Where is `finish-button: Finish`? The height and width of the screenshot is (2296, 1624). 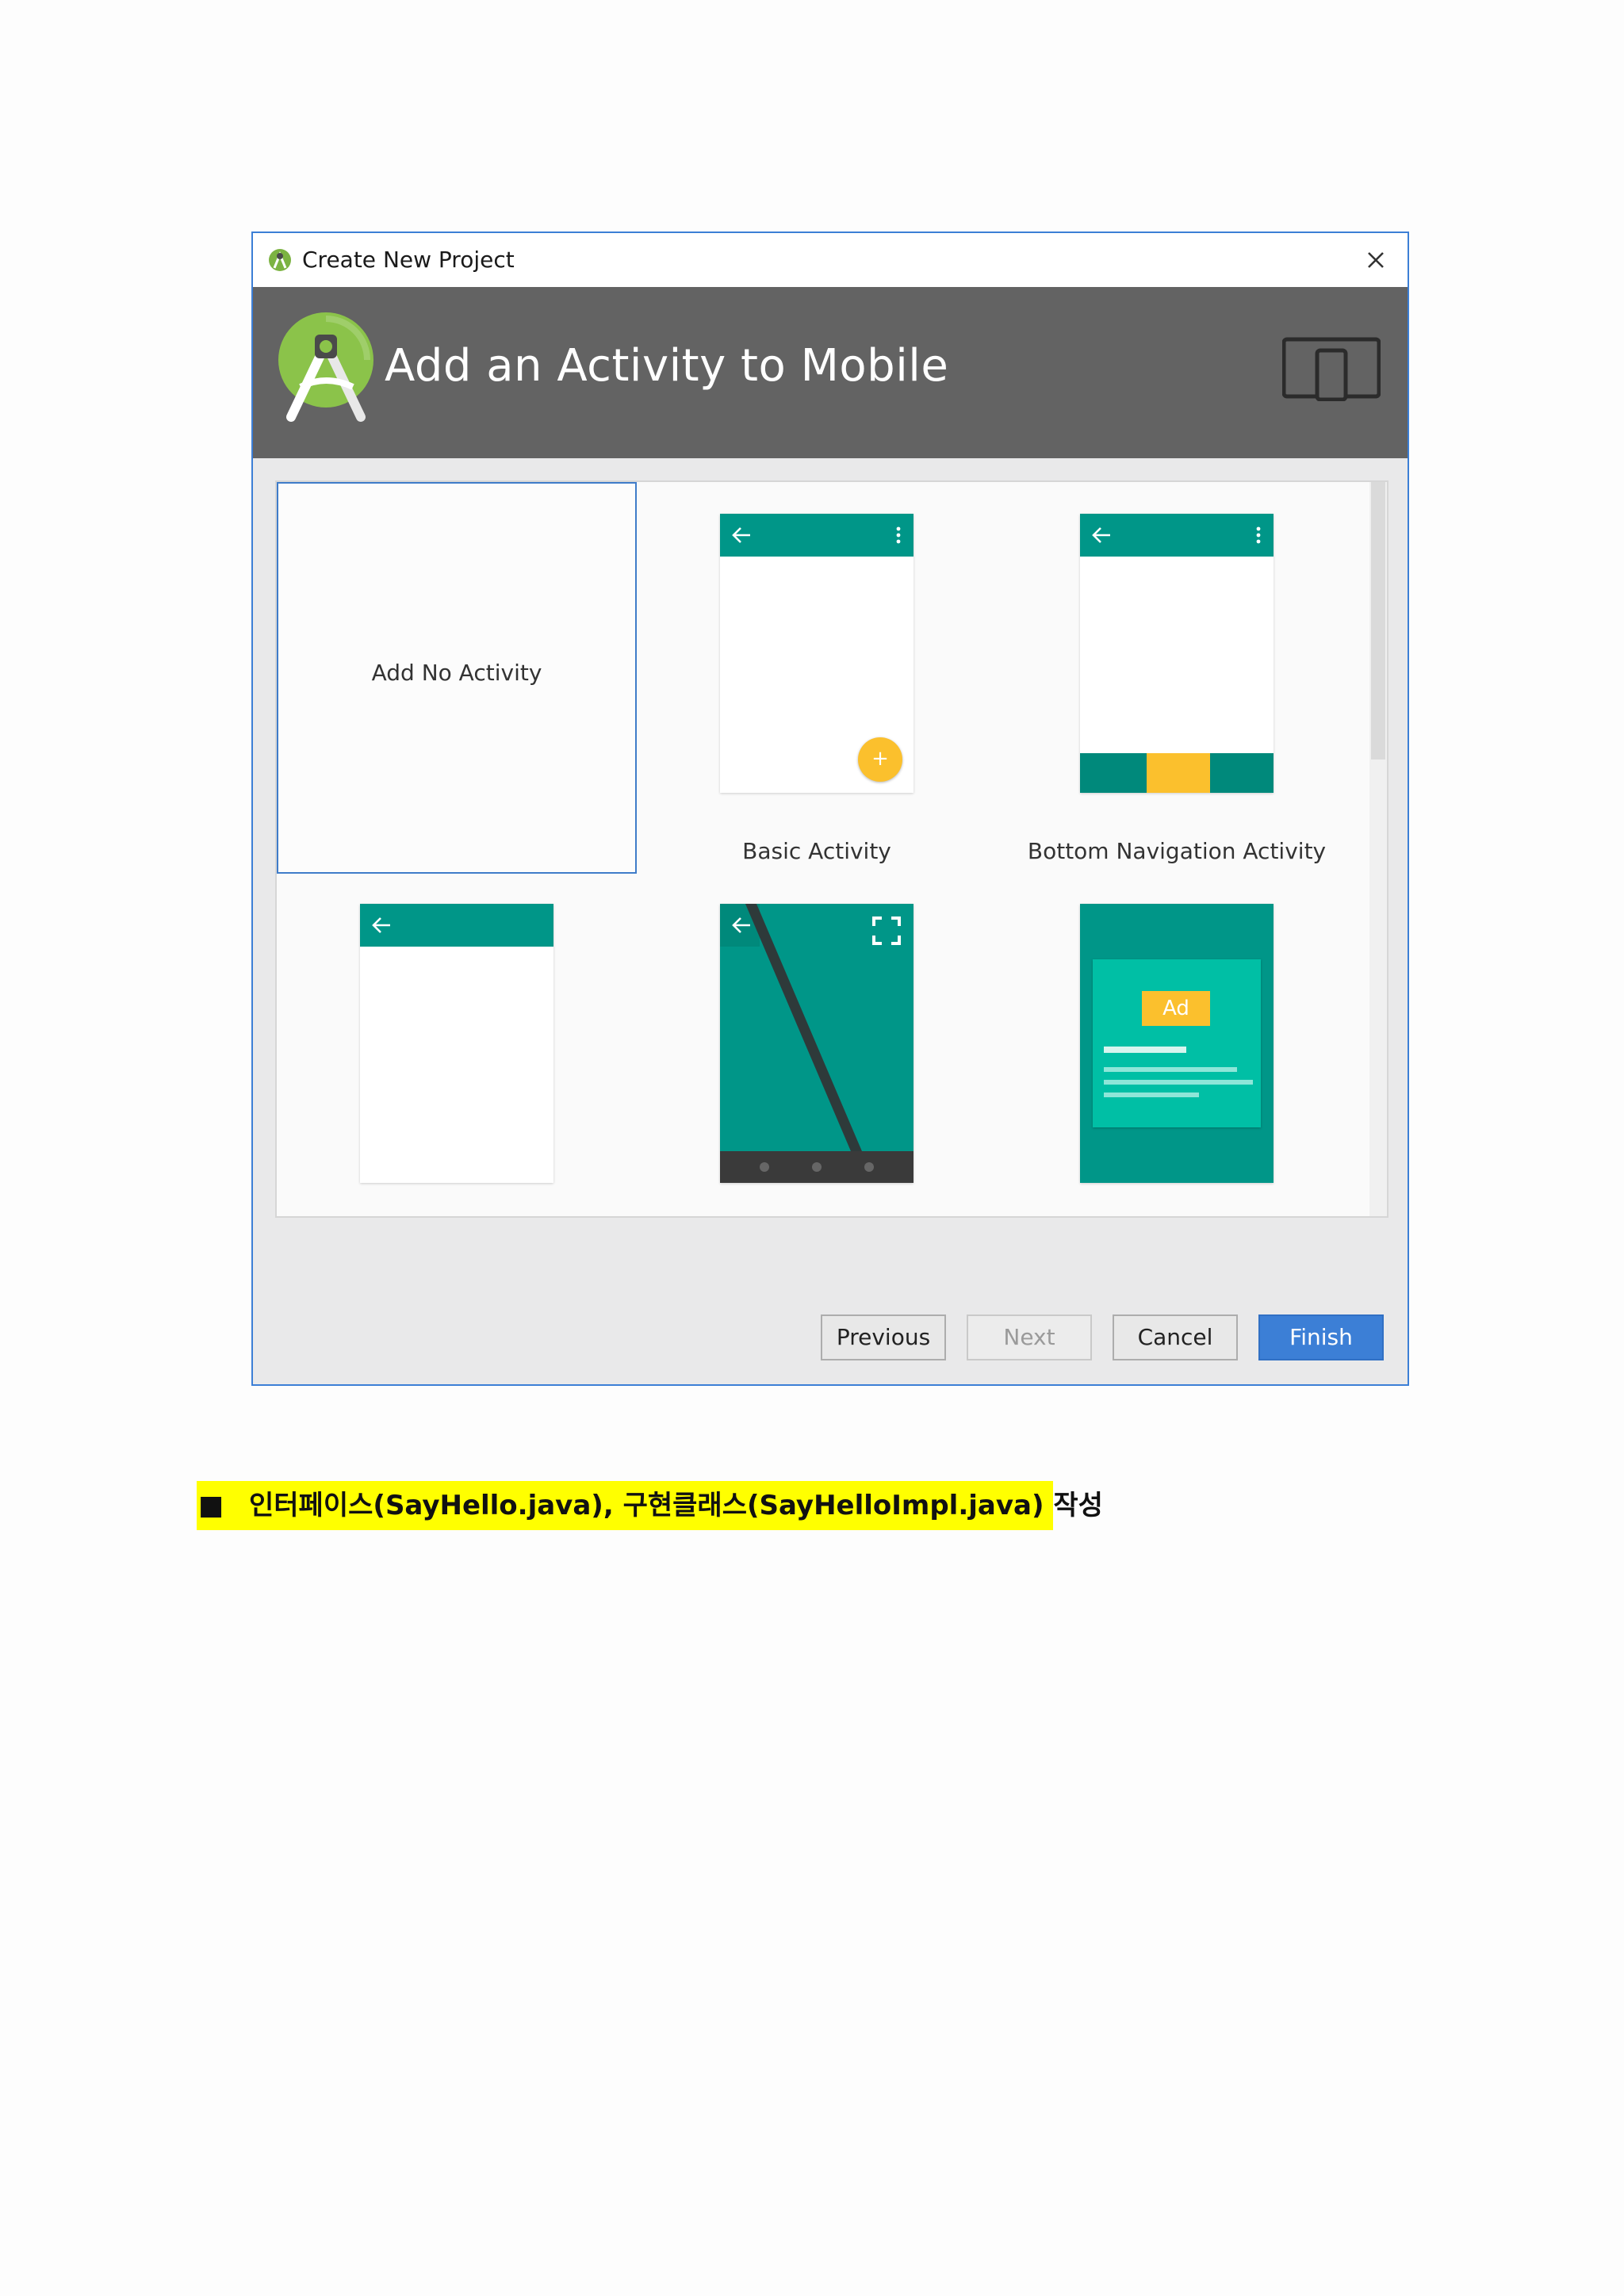
finish-button: Finish is located at coordinates (1321, 1337).